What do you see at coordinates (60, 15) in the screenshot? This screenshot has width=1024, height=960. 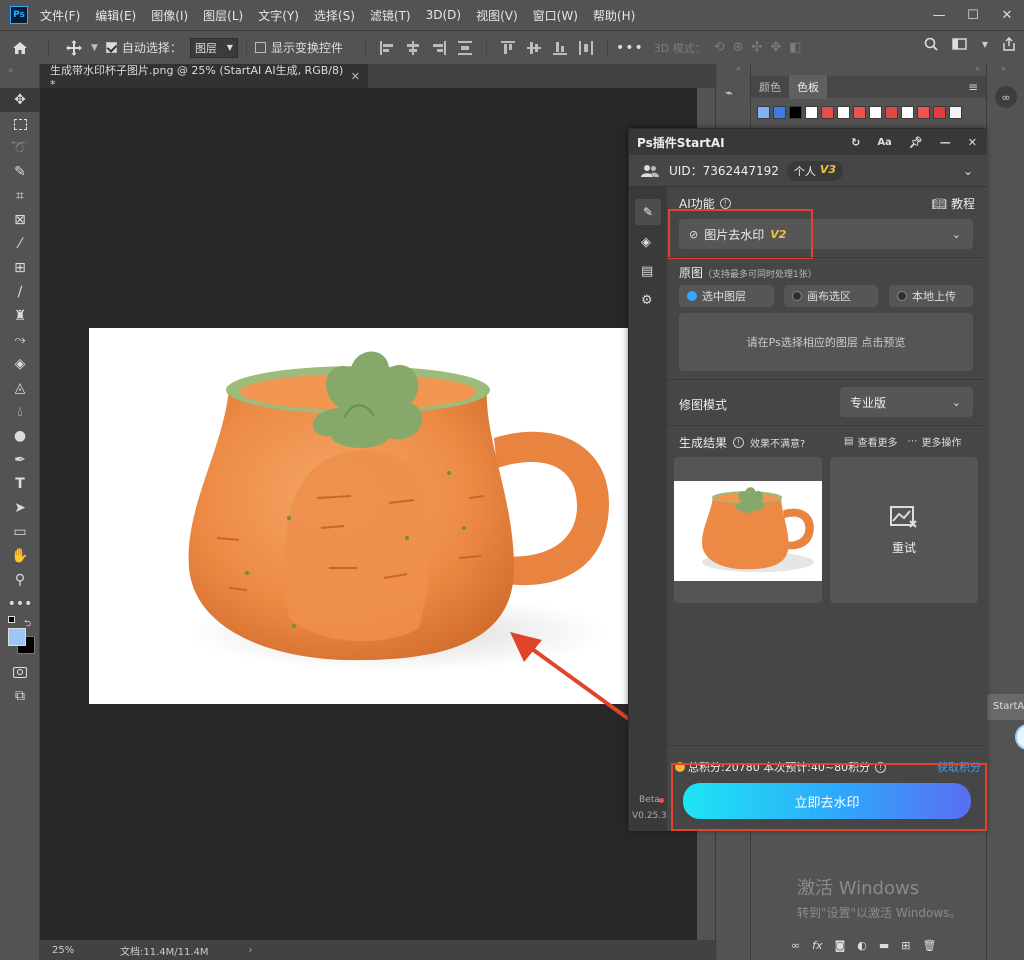 I see `menu-file: 文件(F)` at bounding box center [60, 15].